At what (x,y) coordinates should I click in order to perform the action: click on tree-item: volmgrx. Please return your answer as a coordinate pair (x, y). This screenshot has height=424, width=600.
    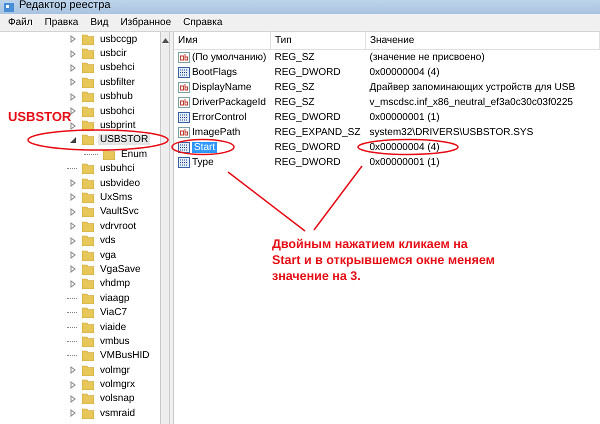
    Looking at the image, I should click on (118, 384).